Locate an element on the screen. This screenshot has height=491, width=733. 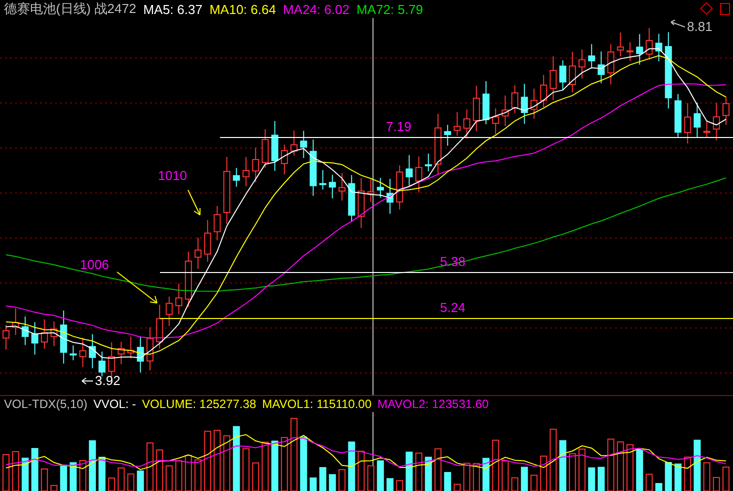
price-level-label: 5.24 is located at coordinates (453, 308).